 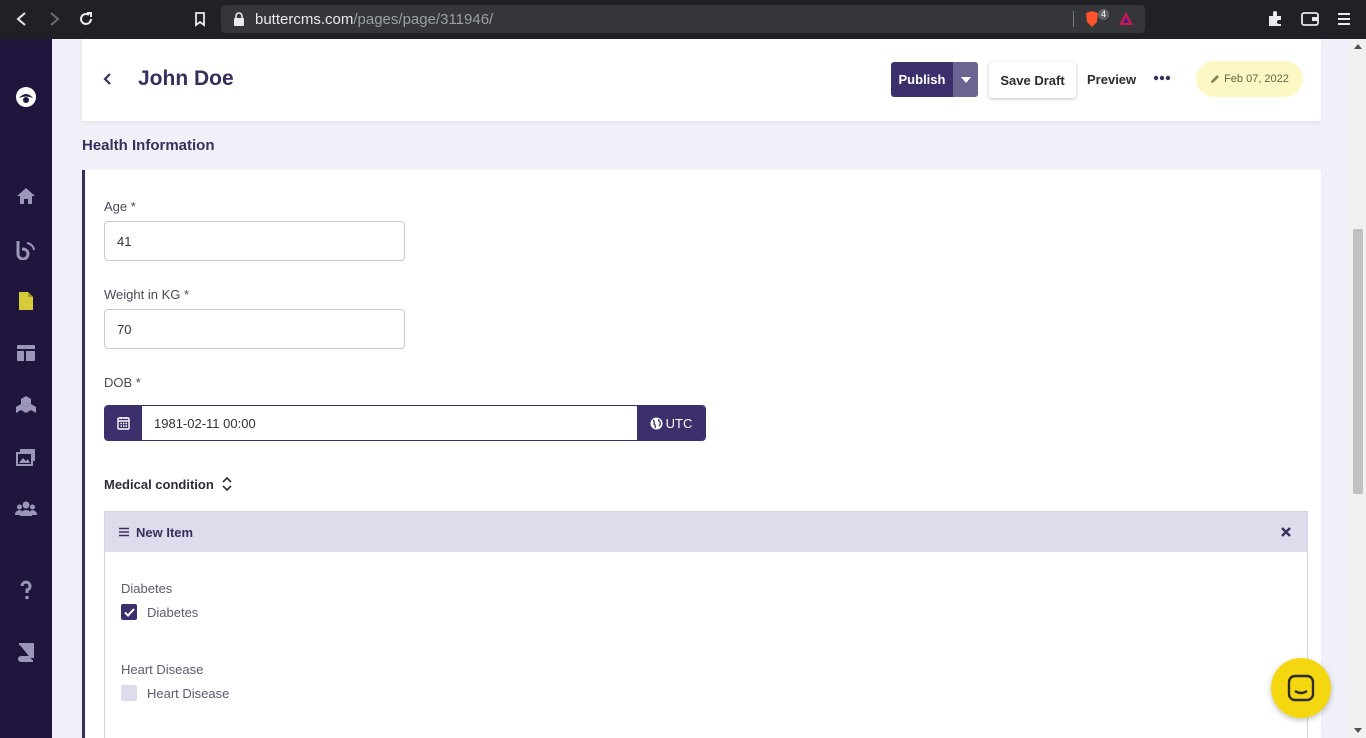 I want to click on age-input: 41, so click(x=254, y=241).